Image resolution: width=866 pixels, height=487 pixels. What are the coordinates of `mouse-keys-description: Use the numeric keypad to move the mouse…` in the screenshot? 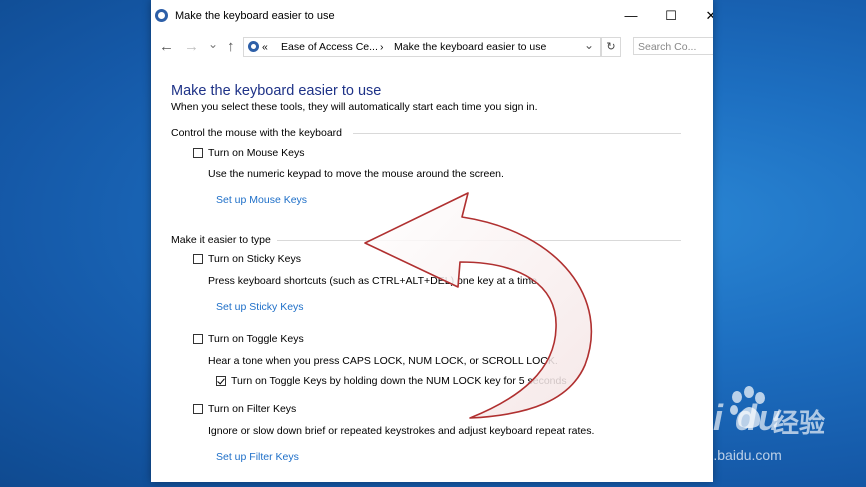 It's located at (356, 174).